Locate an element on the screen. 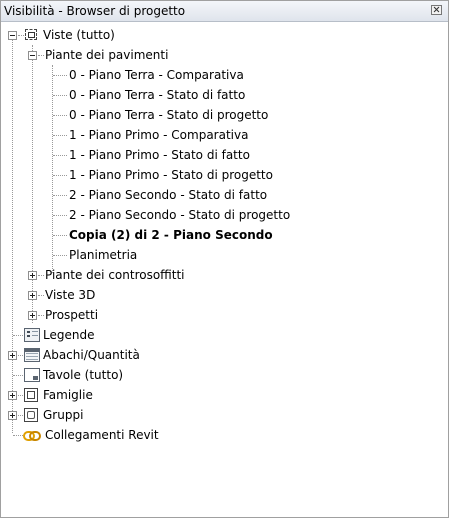 This screenshot has height=518, width=449. tree-node-label: Famiglie is located at coordinates (68, 395).